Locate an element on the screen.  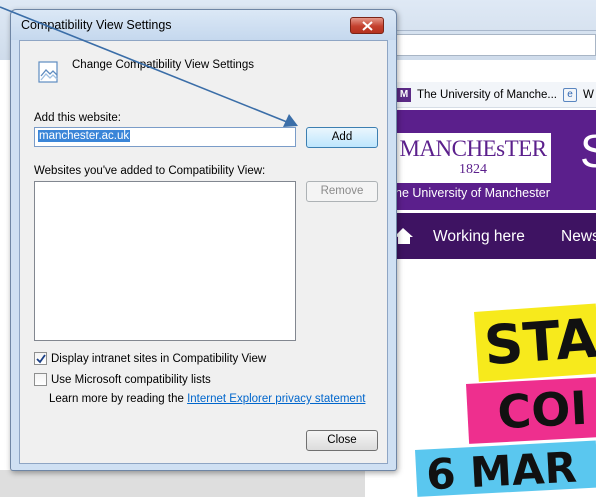
add-button: Add is located at coordinates (342, 137).